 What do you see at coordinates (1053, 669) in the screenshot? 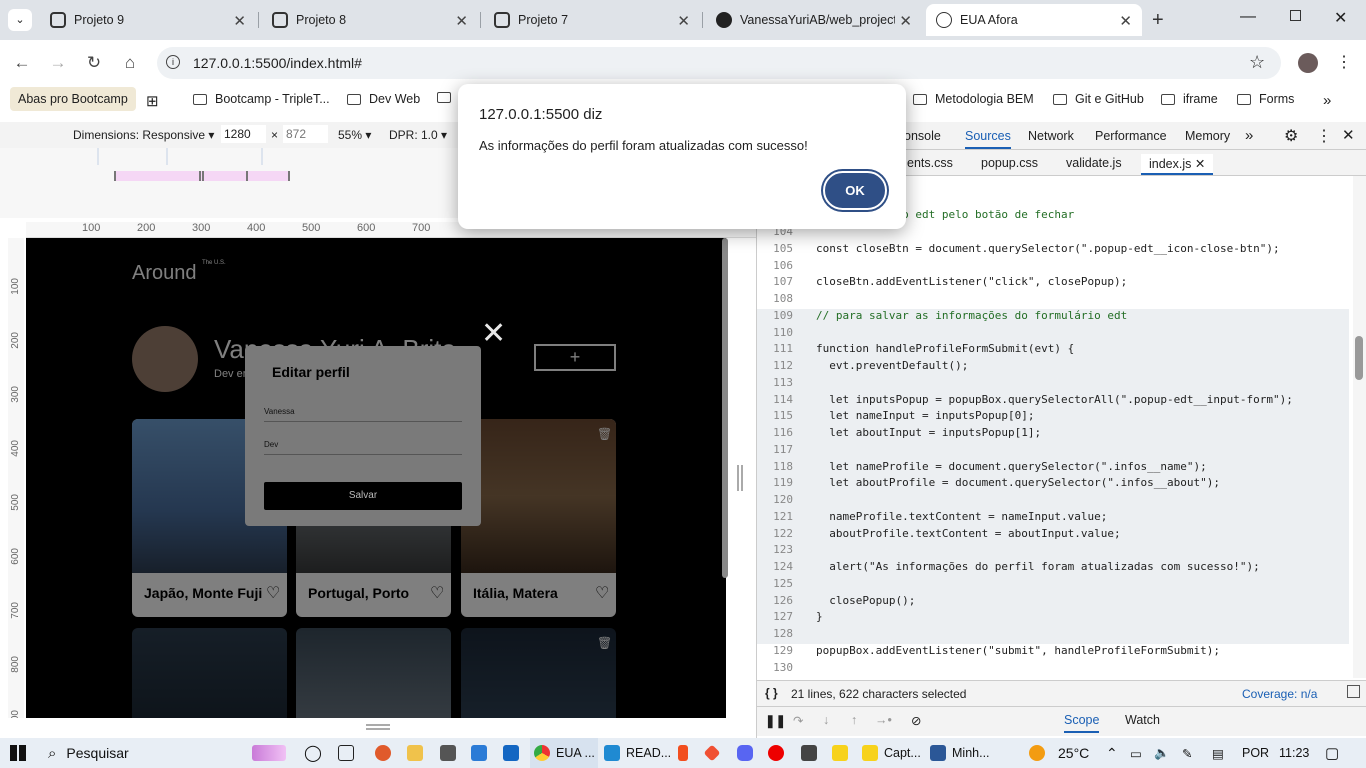
I see `code-line: 130` at bounding box center [1053, 669].